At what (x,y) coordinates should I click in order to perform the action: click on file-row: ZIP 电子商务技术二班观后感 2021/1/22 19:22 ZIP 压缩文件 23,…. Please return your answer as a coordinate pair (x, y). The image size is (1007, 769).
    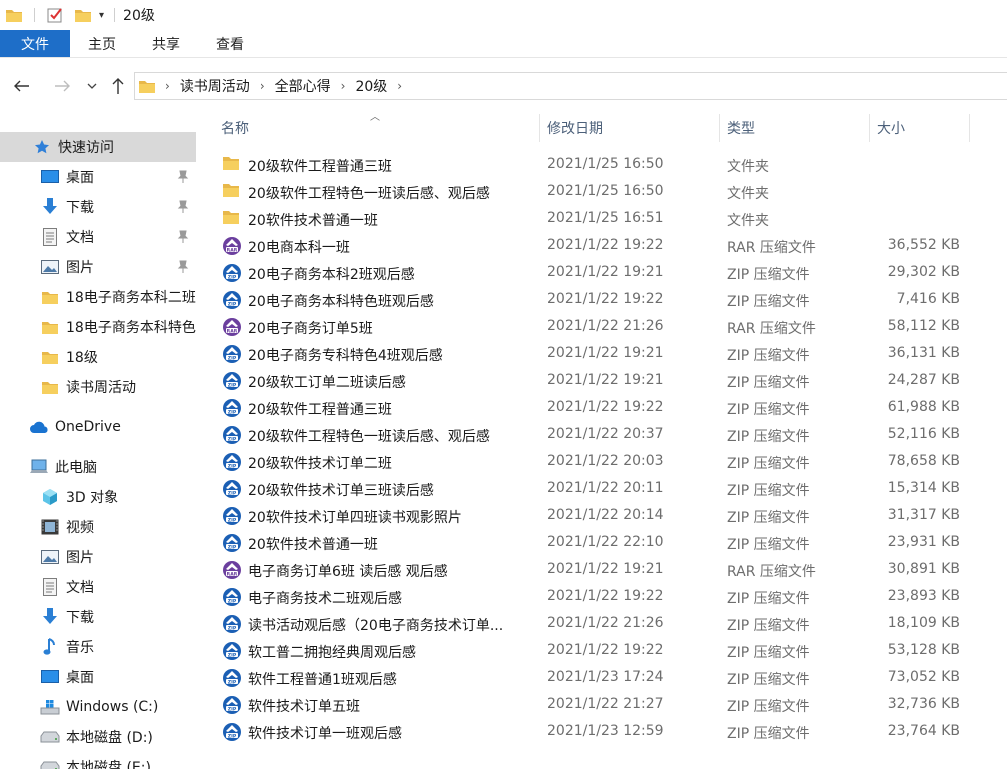
    Looking at the image, I should click on (594, 597).